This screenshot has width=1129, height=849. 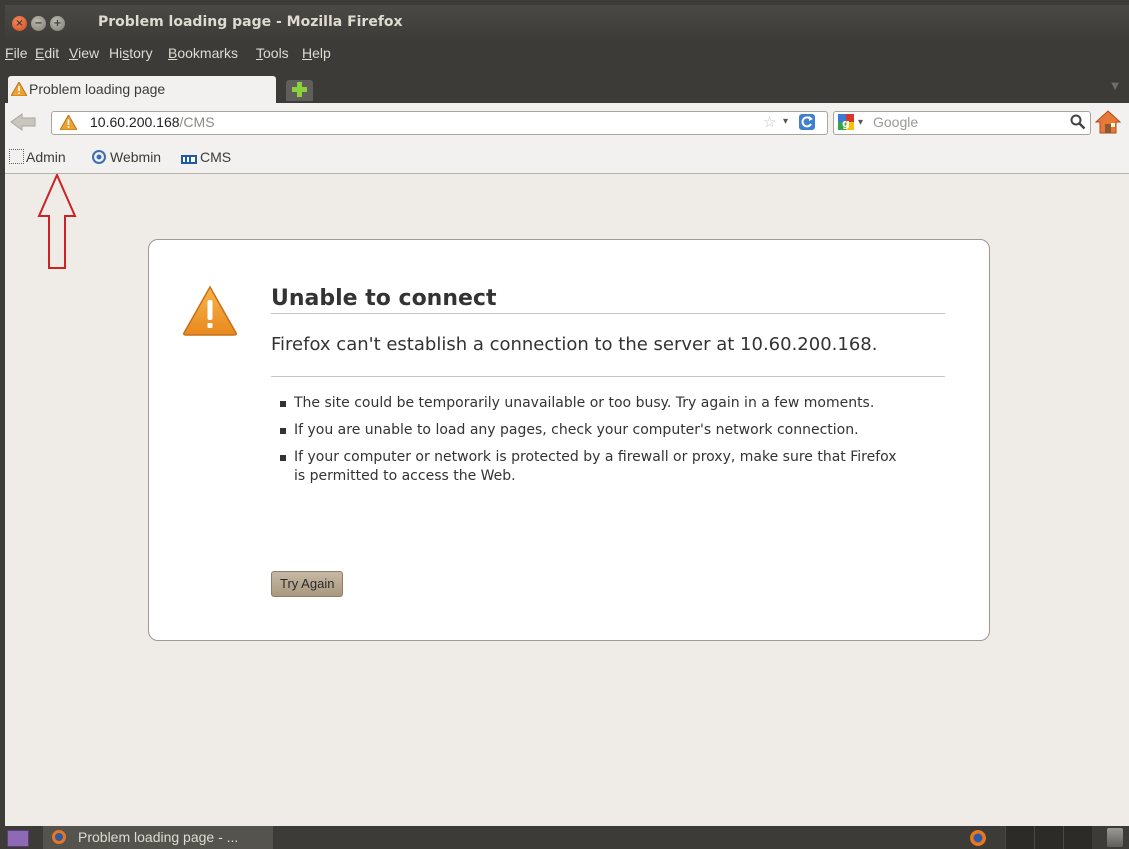 What do you see at coordinates (978, 838) in the screenshot?
I see `firefox-tray-icon` at bounding box center [978, 838].